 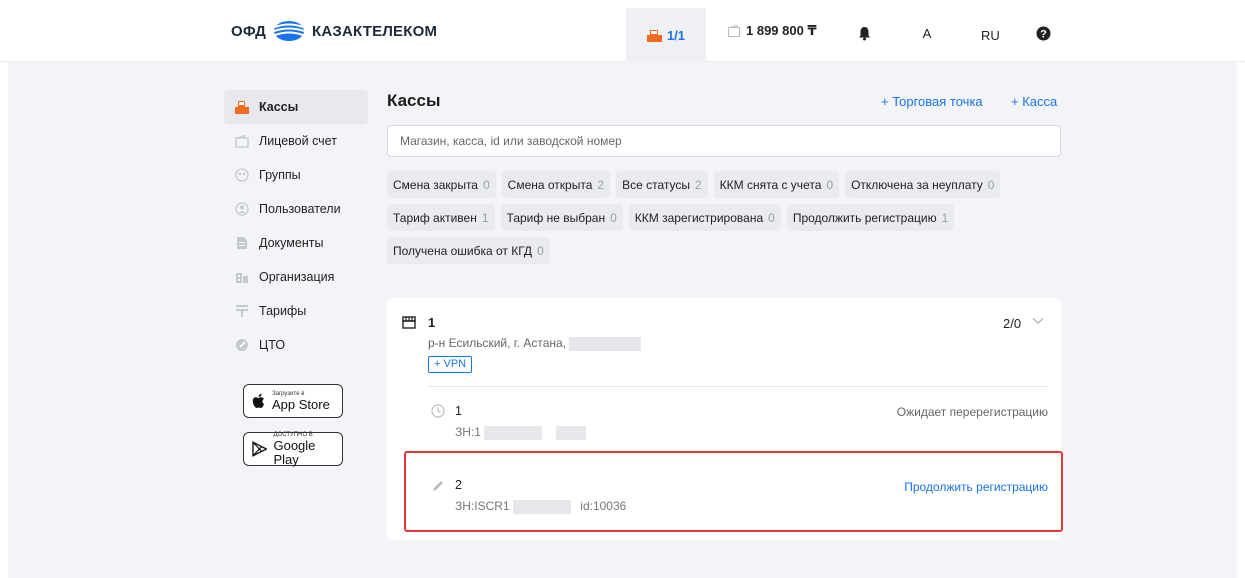 What do you see at coordinates (280, 175) in the screenshot?
I see `sidebar-item-label: Группы` at bounding box center [280, 175].